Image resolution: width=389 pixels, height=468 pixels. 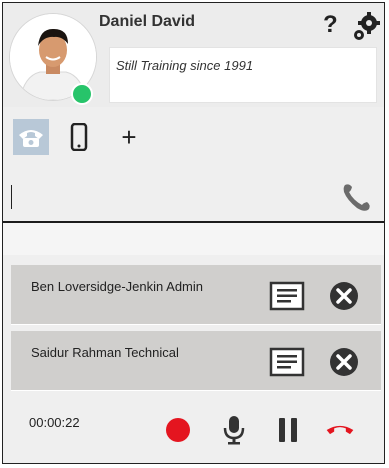 I want to click on participant-row: Saidur Rahman Technical, so click(x=196, y=361).